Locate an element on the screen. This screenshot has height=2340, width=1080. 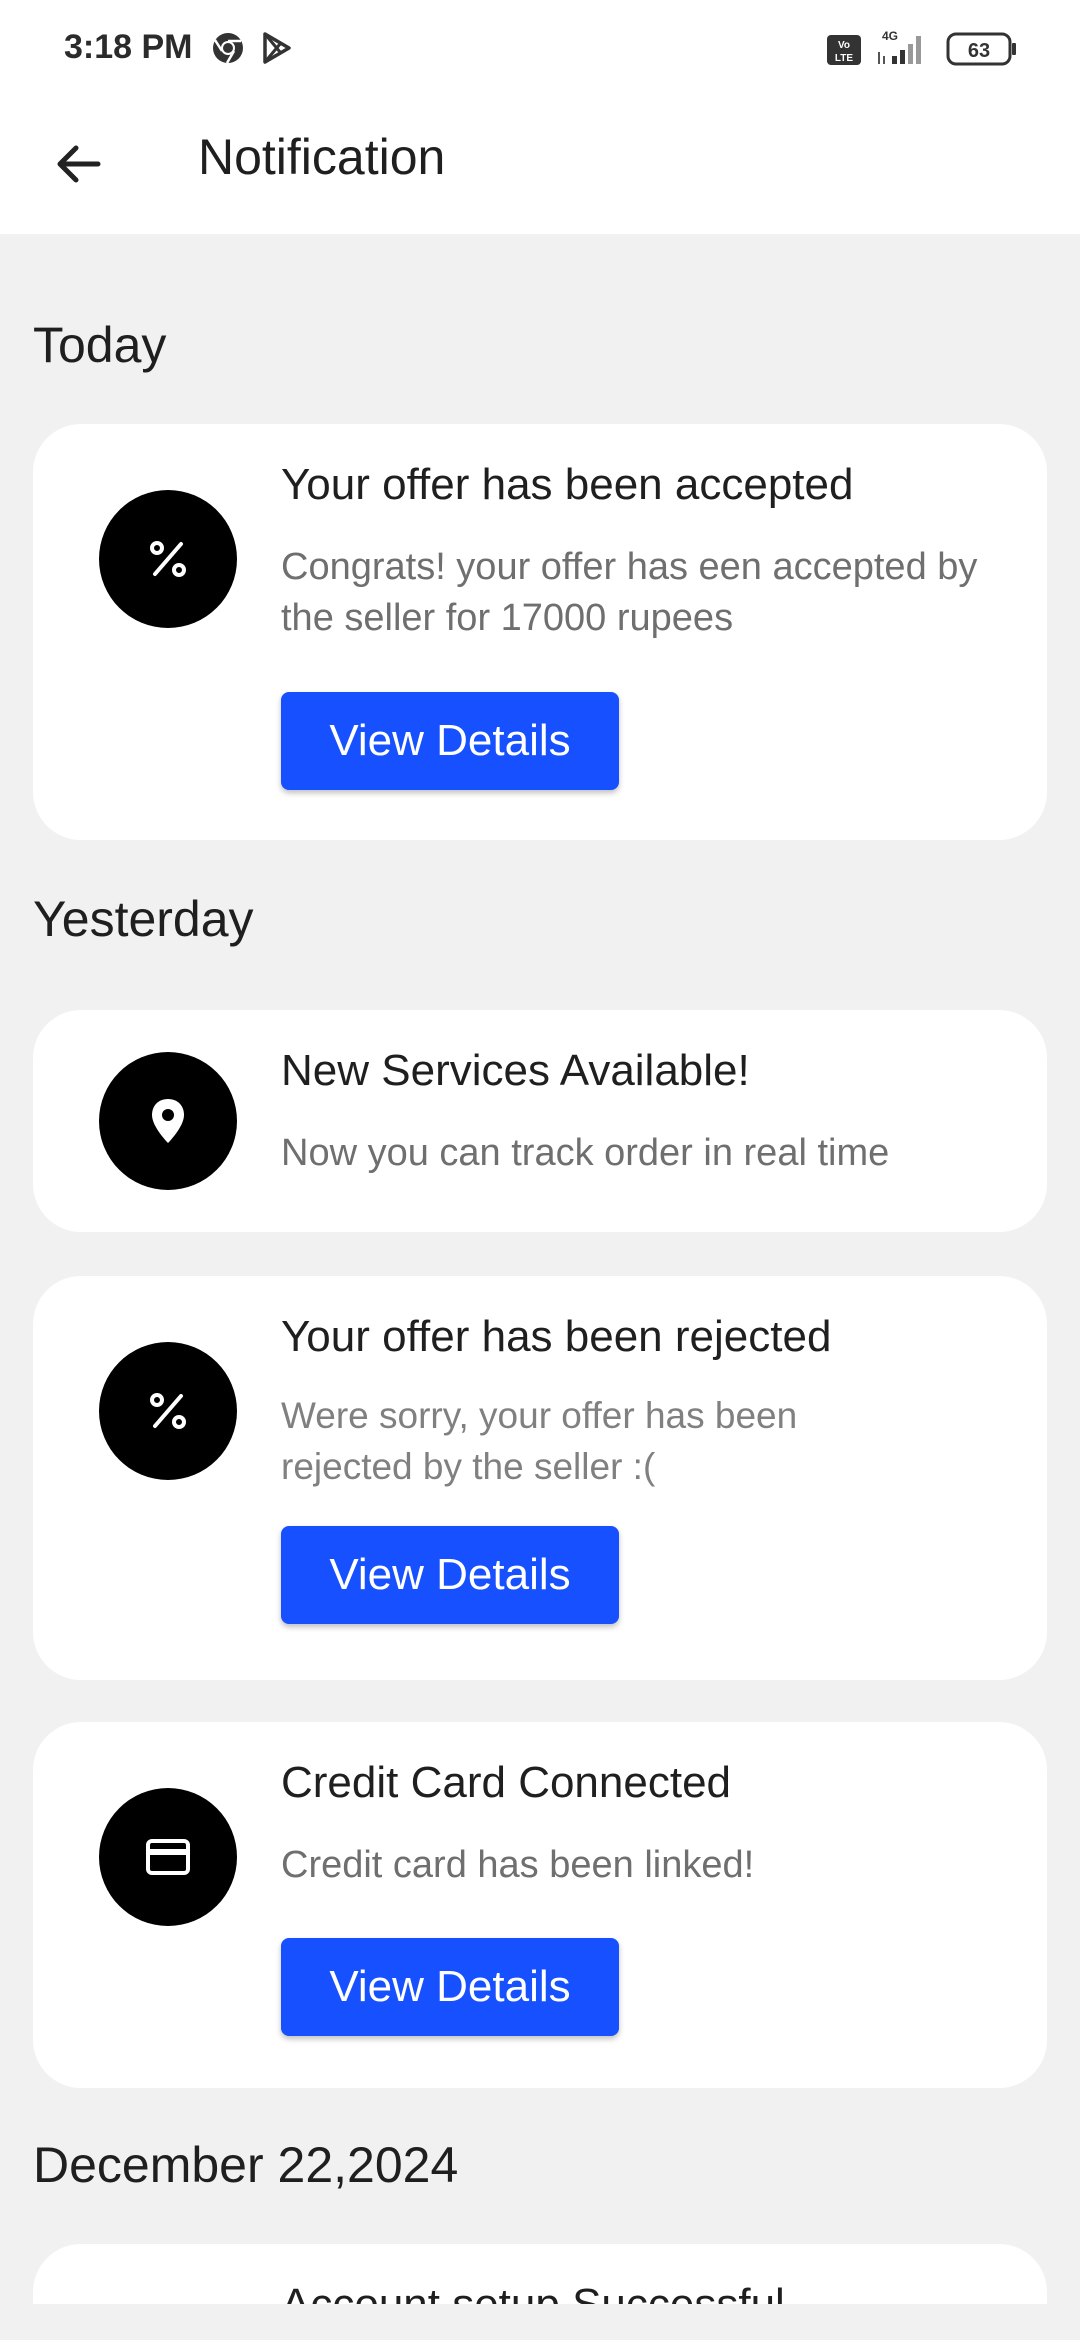
back-button is located at coordinates (78, 164).